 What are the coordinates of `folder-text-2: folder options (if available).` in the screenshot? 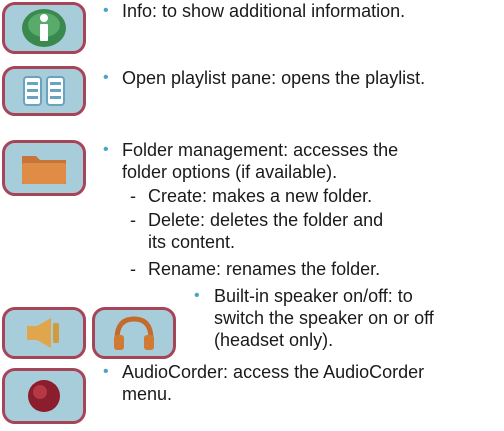 It's located at (230, 172).